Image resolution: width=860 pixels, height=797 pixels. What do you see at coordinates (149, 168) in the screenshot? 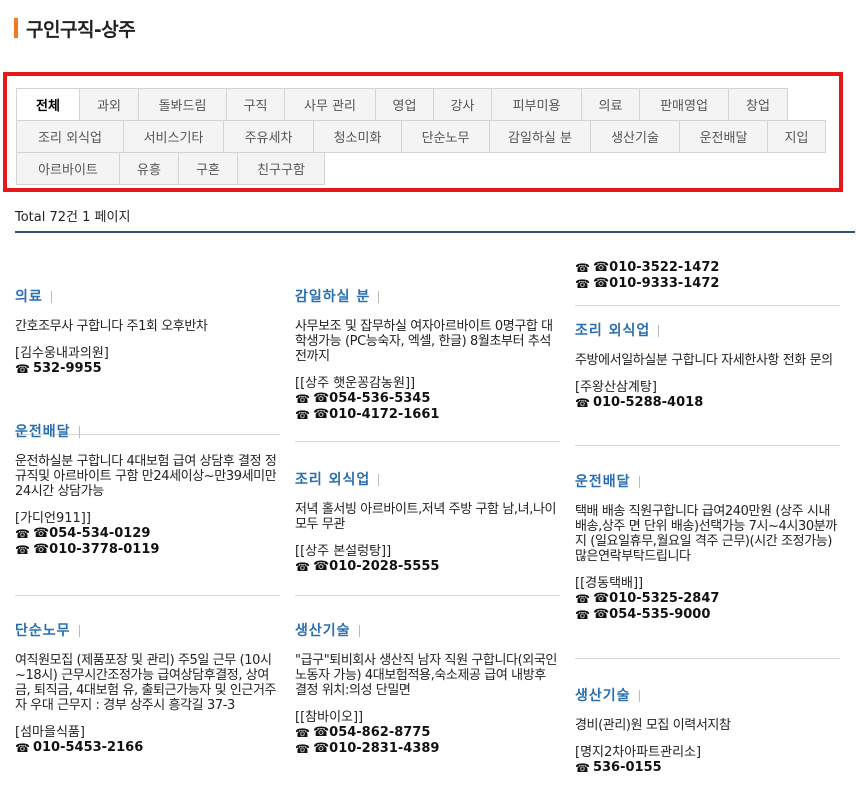
I see `tab-entertainment: 유흥` at bounding box center [149, 168].